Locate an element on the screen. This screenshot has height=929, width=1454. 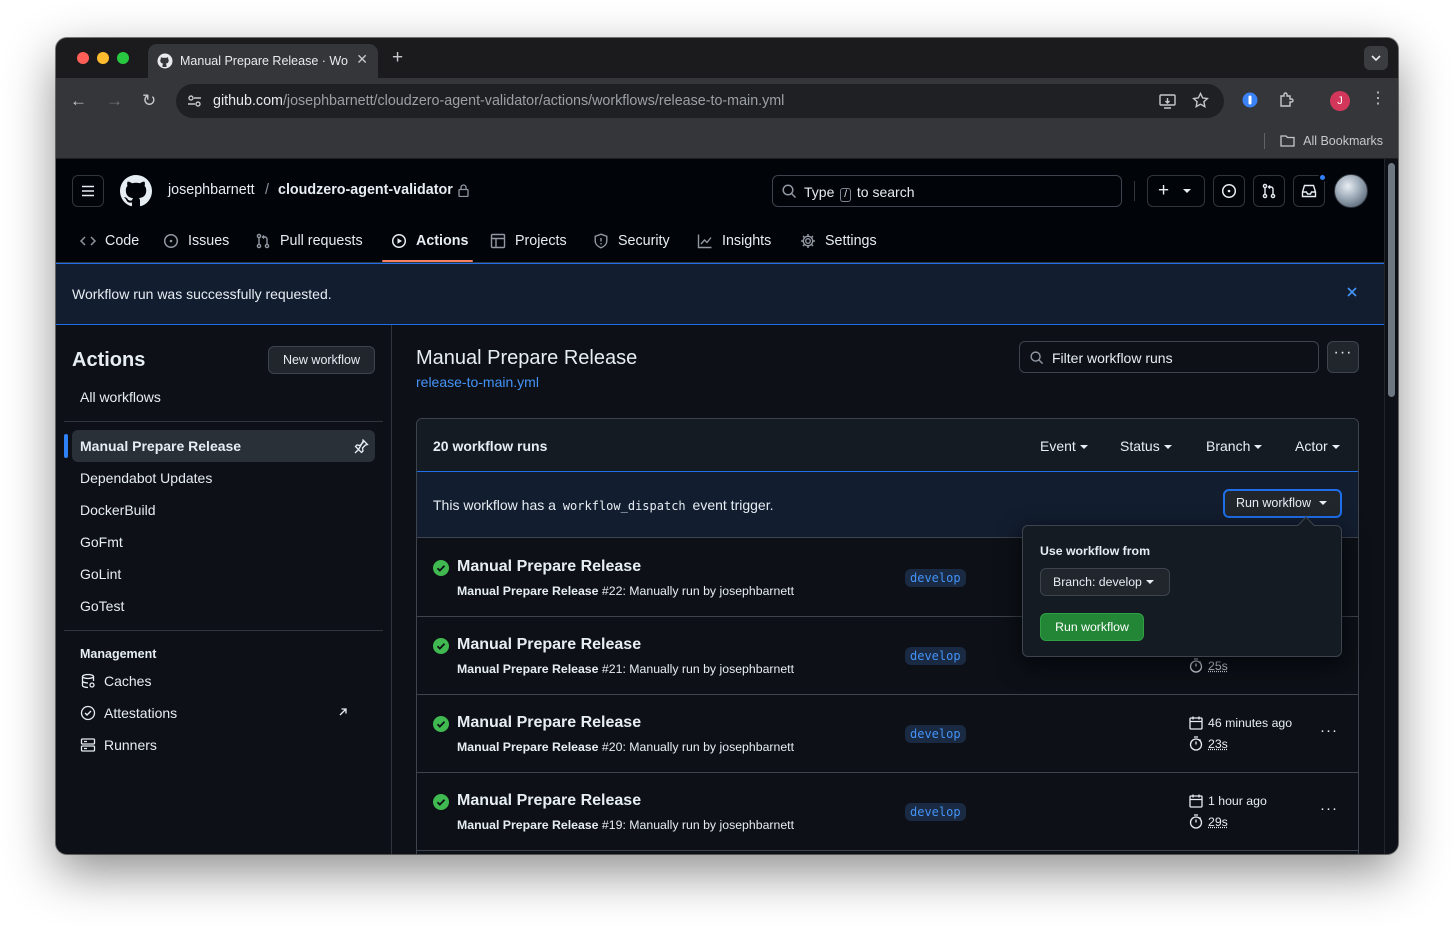
event-filter: Event is located at coordinates (1064, 446).